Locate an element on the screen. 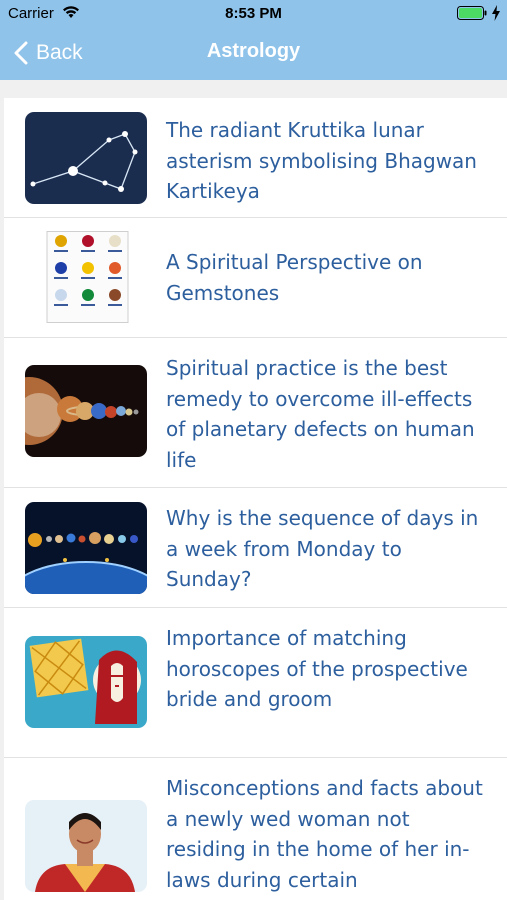  constellation-image is located at coordinates (86, 158).